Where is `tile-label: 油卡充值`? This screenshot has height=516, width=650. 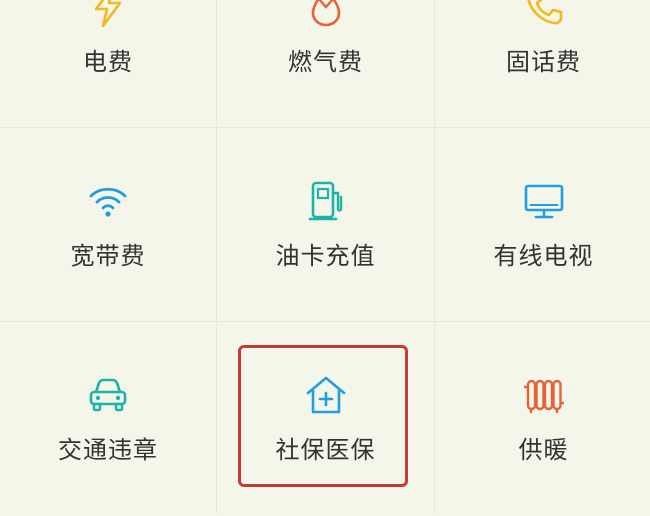
tile-label: 油卡充值 is located at coordinates (325, 255).